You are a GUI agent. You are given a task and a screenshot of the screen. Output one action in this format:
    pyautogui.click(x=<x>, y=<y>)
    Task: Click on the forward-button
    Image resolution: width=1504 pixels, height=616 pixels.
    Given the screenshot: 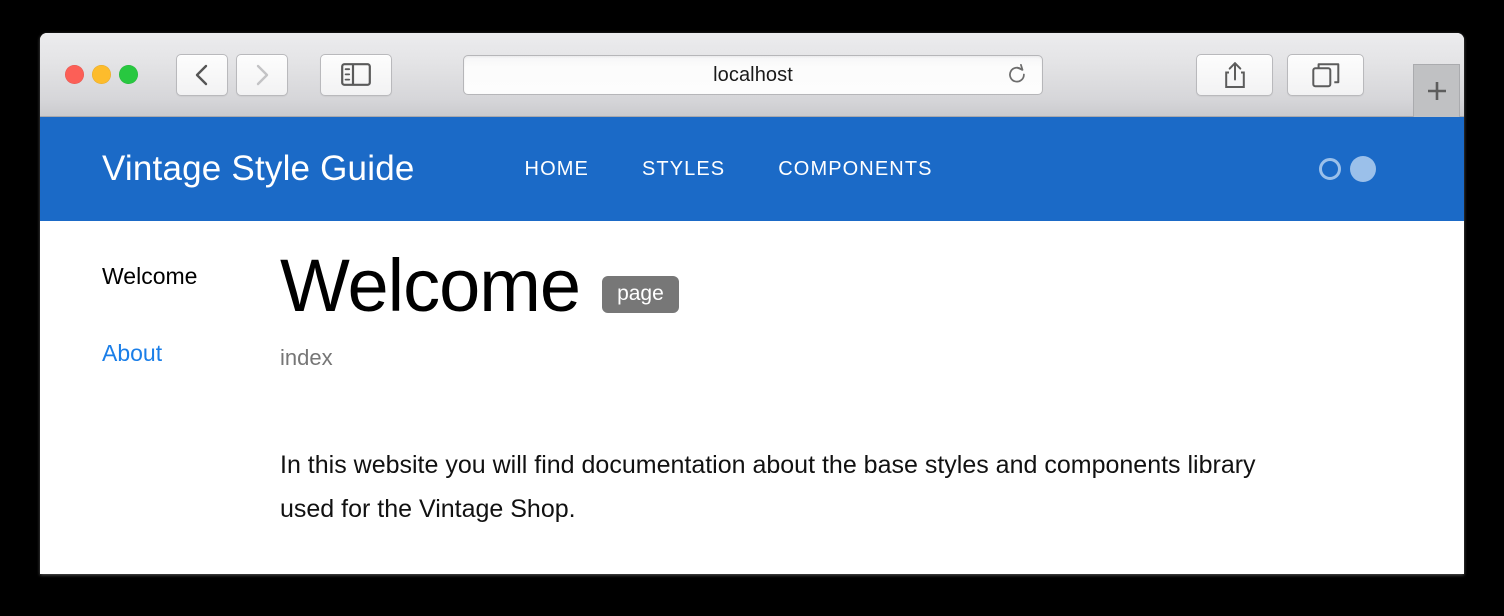 What is the action you would take?
    pyautogui.click(x=262, y=74)
    